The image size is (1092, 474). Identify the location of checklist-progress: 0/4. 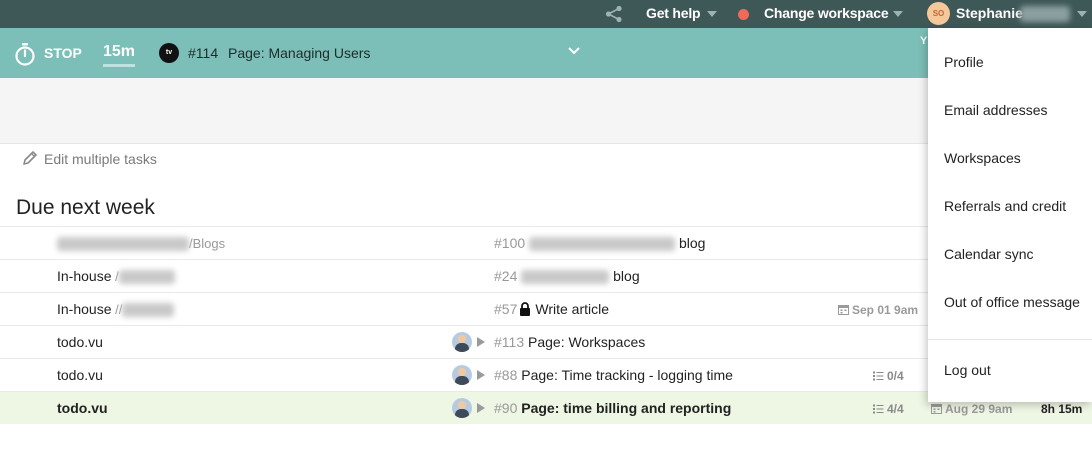
(888, 376).